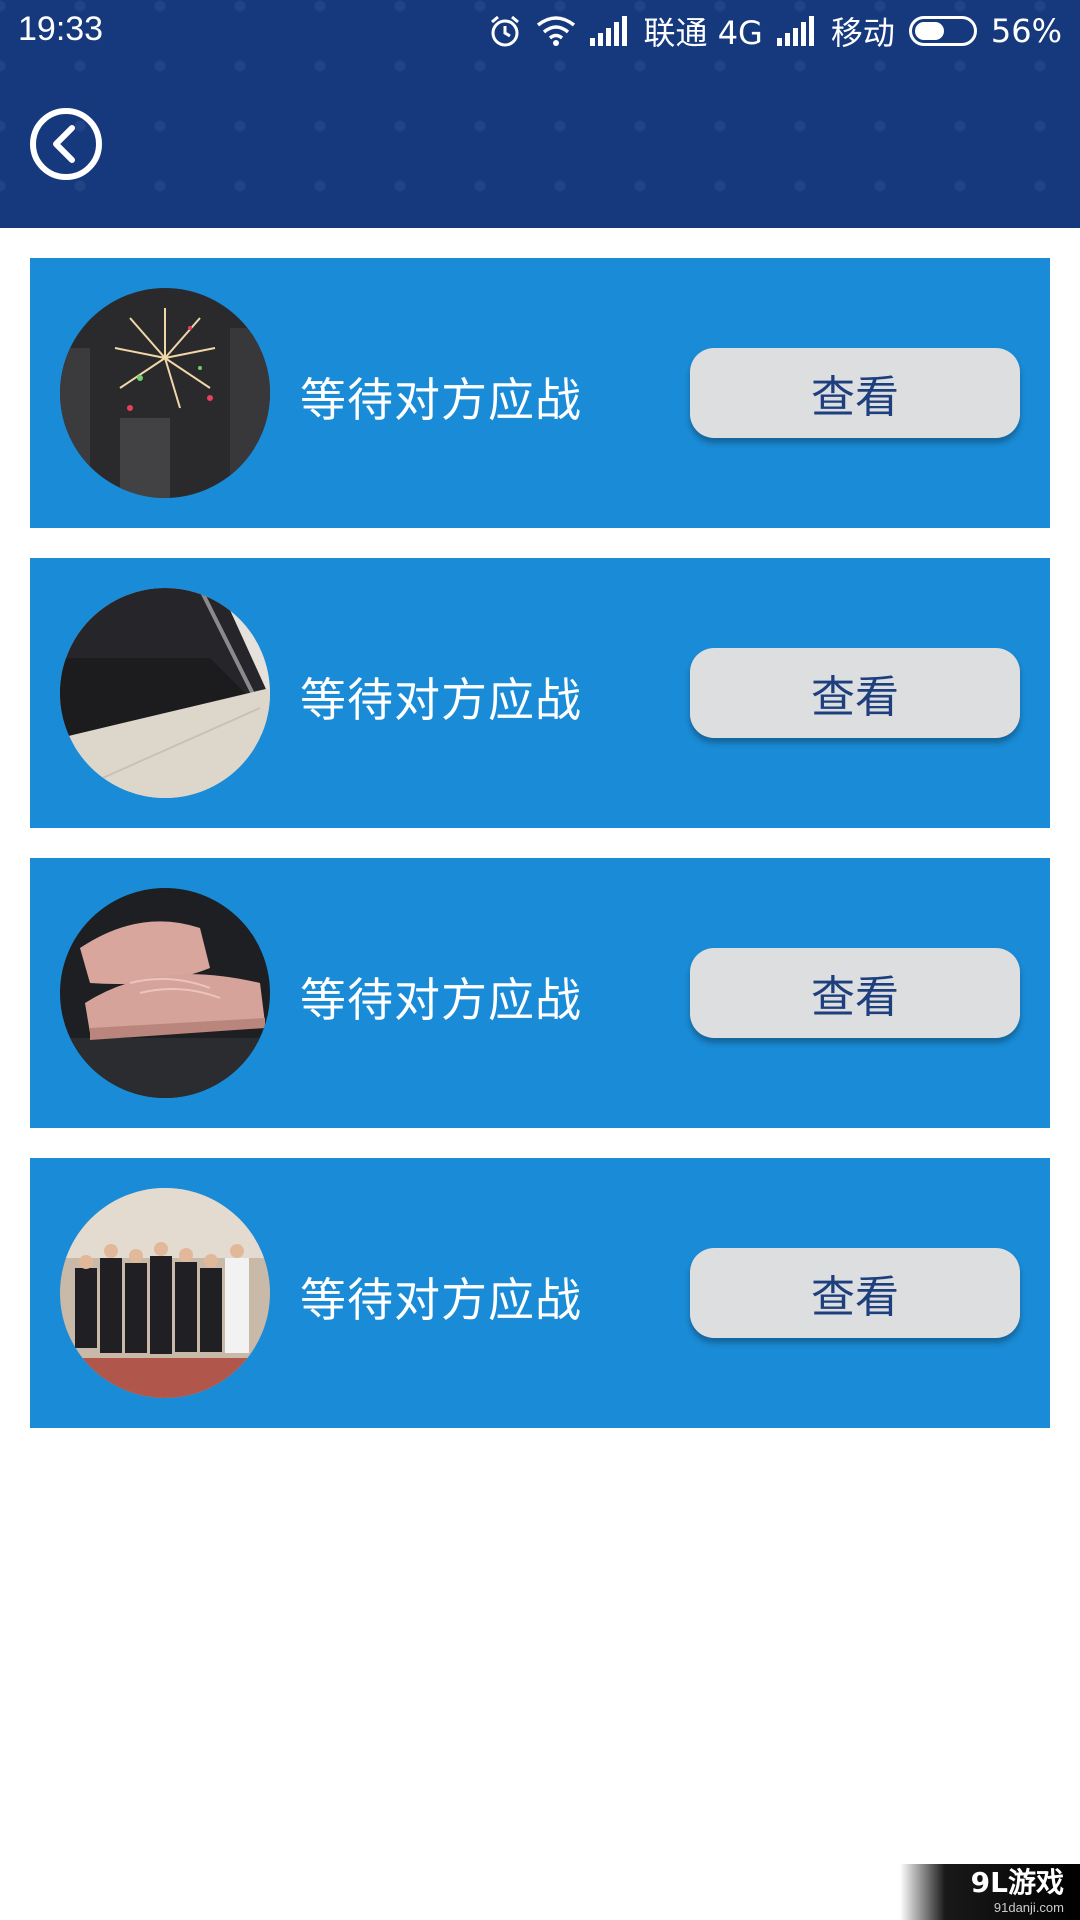  I want to click on top-app-bar: 19:33 联通 4G 移动 56%, so click(540, 114).